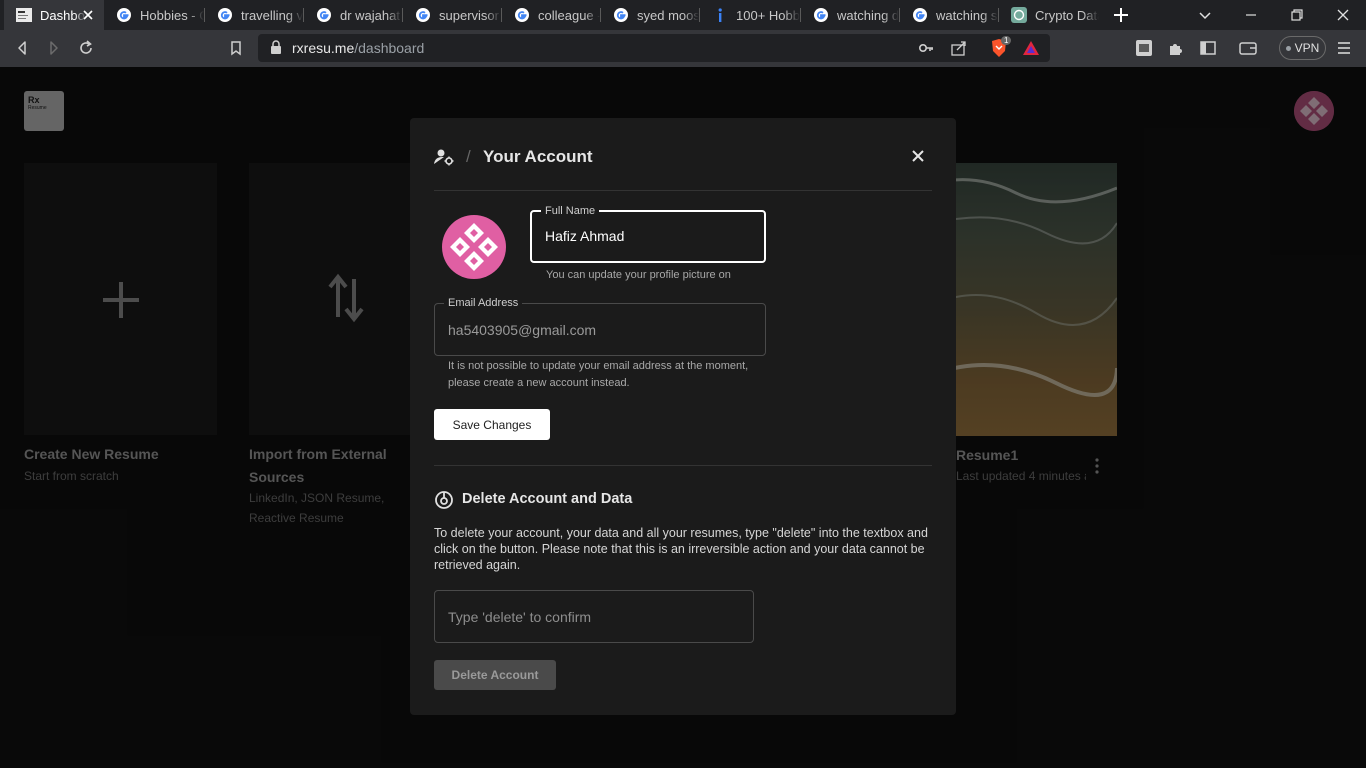  I want to click on tab-search-chevron-icon, so click(1205, 15).